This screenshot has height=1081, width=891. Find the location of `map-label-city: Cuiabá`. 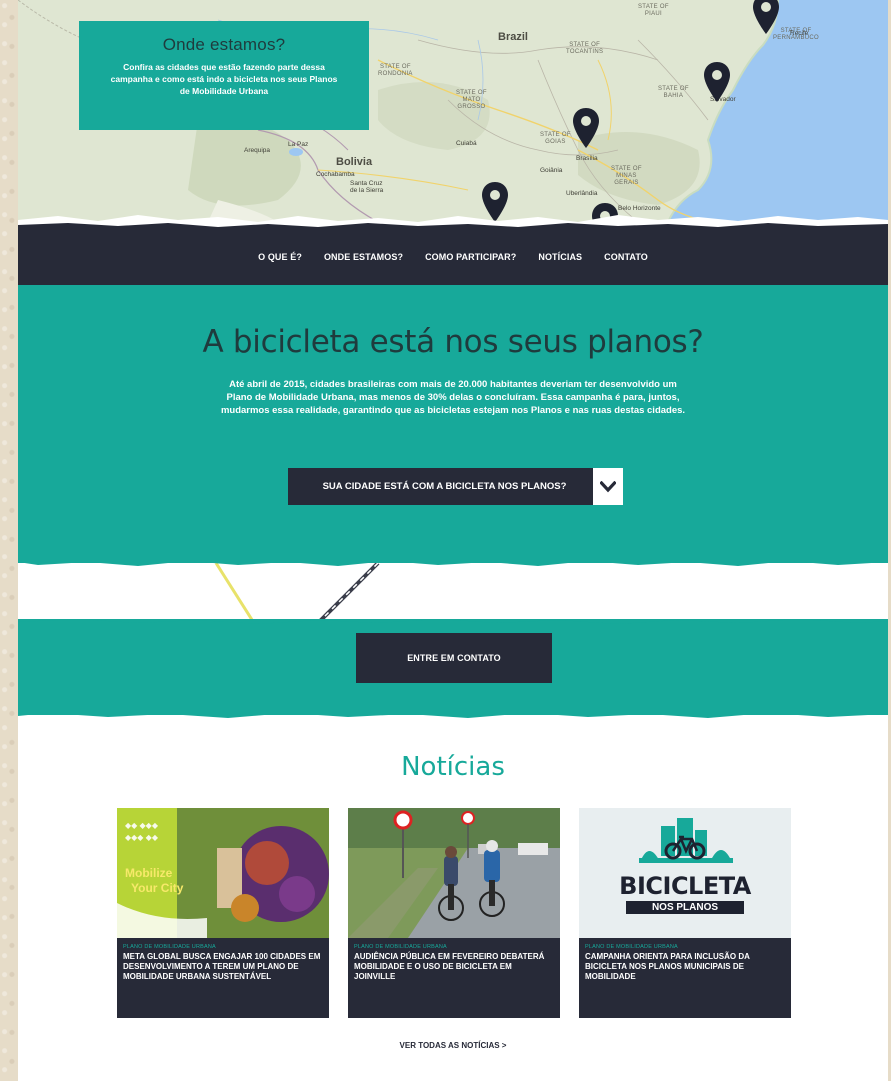

map-label-city: Cuiabá is located at coordinates (466, 143).